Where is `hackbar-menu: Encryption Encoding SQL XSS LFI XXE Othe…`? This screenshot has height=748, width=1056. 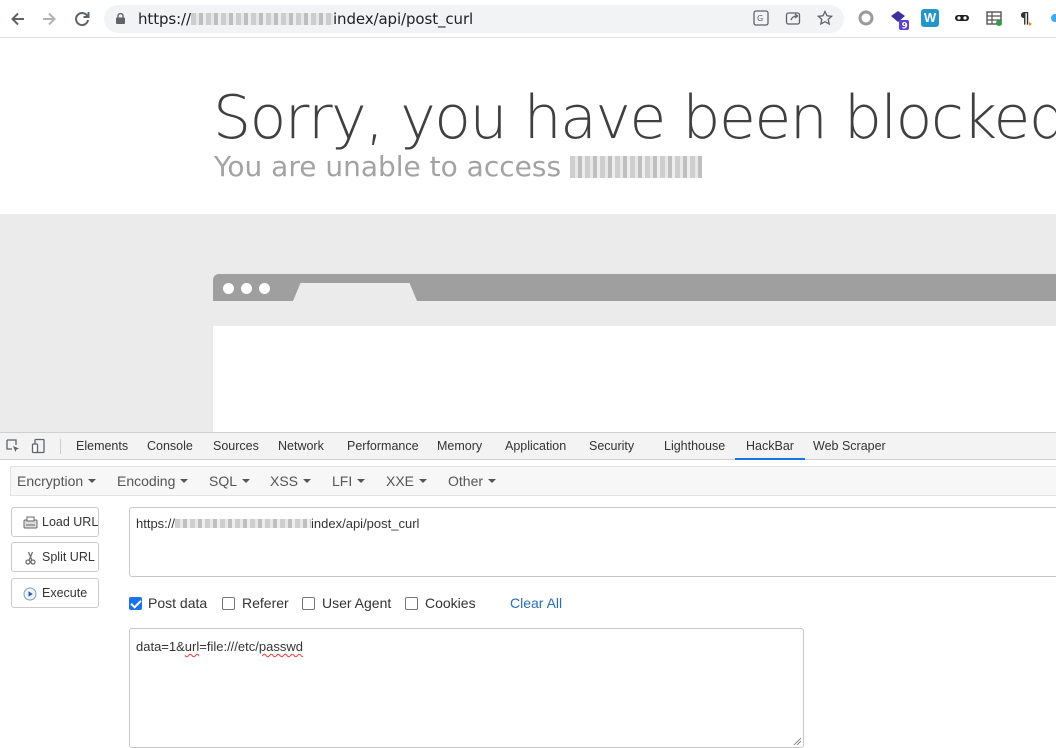
hackbar-menu: Encryption Encoding SQL XSS LFI XXE Othe… is located at coordinates (533, 481).